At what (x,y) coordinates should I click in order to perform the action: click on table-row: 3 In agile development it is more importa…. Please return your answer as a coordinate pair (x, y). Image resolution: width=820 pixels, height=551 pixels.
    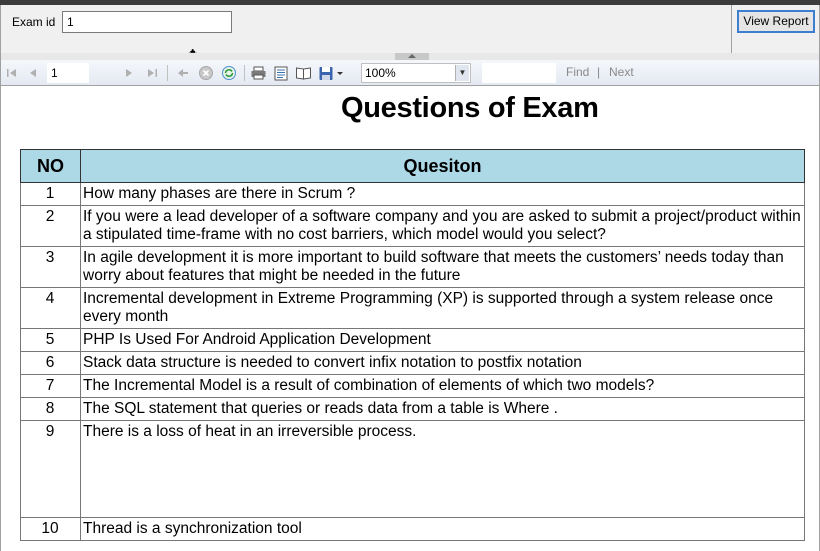
    Looking at the image, I should click on (412, 267).